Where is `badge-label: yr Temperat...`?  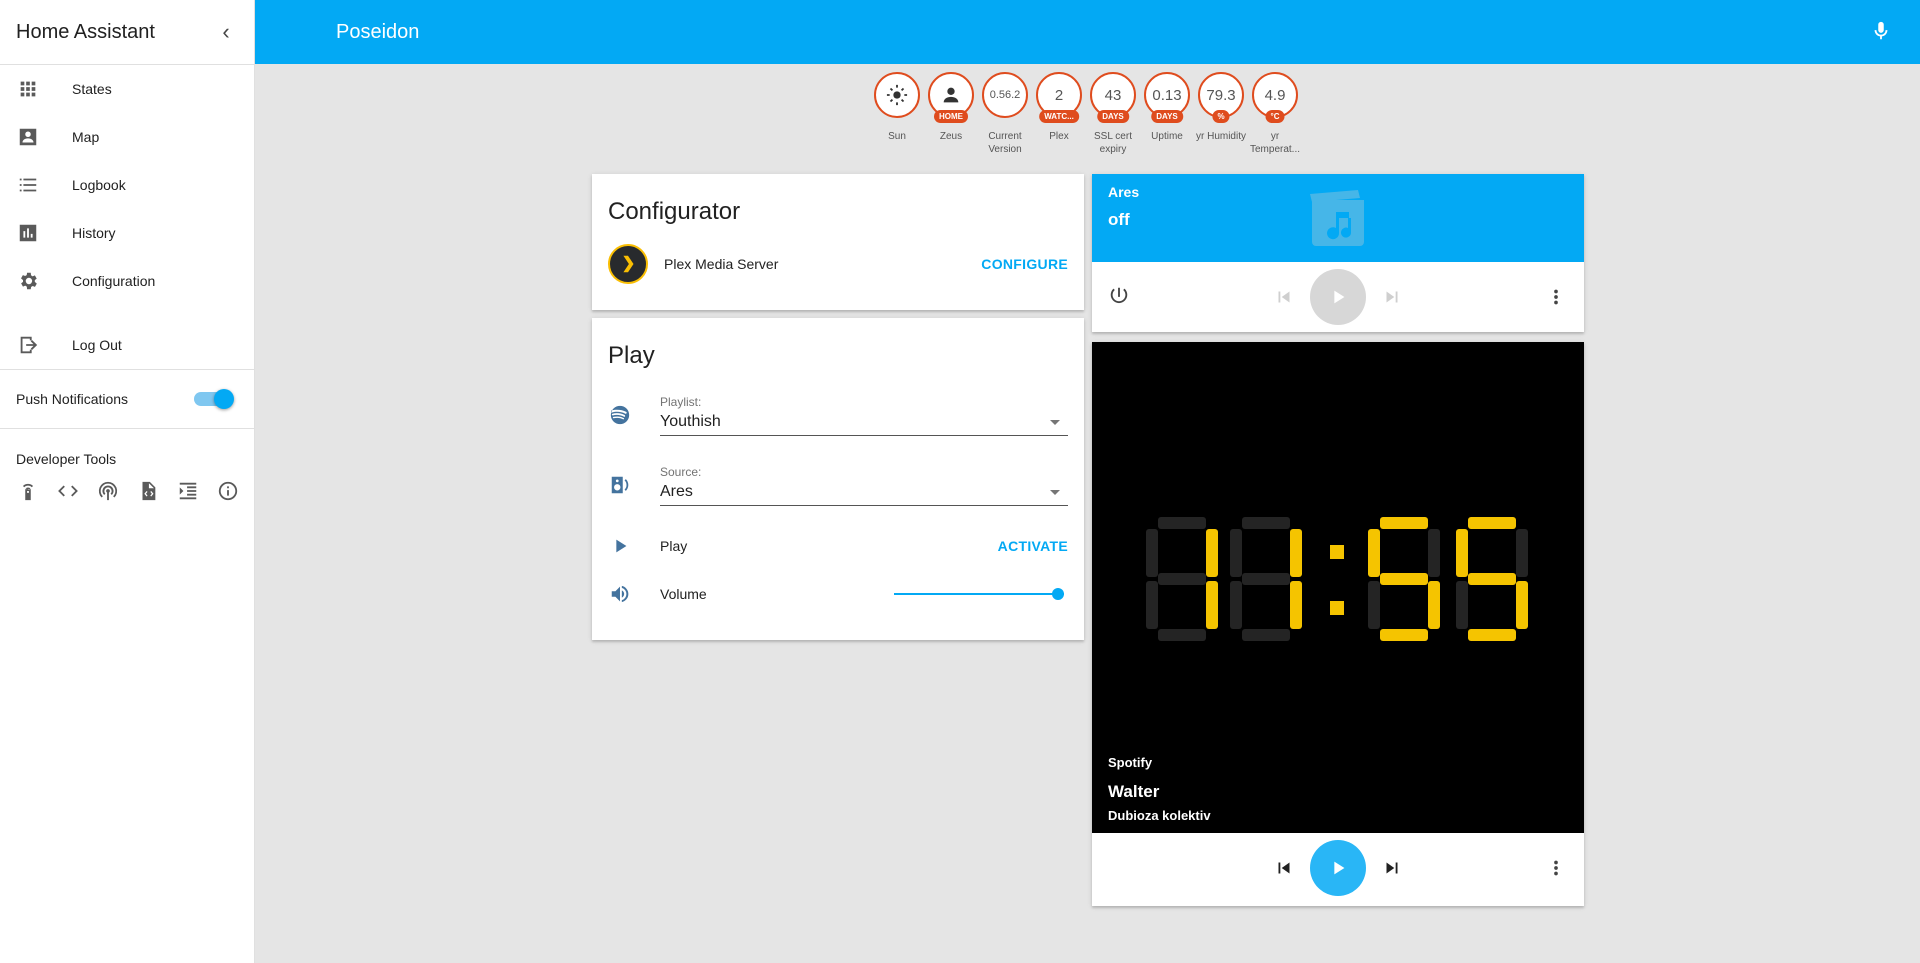
badge-label: yr Temperat... is located at coordinates (1275, 143).